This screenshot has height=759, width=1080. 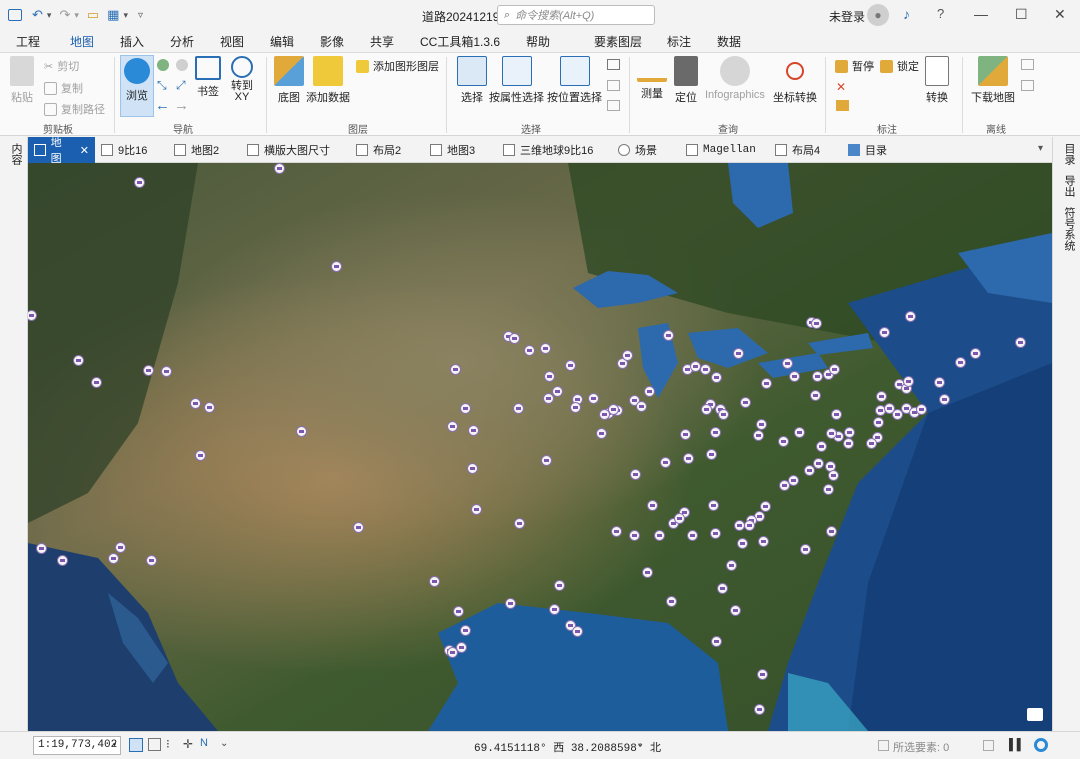 What do you see at coordinates (84, 150) in the screenshot?
I see `close-tab-icon: ✕` at bounding box center [84, 150].